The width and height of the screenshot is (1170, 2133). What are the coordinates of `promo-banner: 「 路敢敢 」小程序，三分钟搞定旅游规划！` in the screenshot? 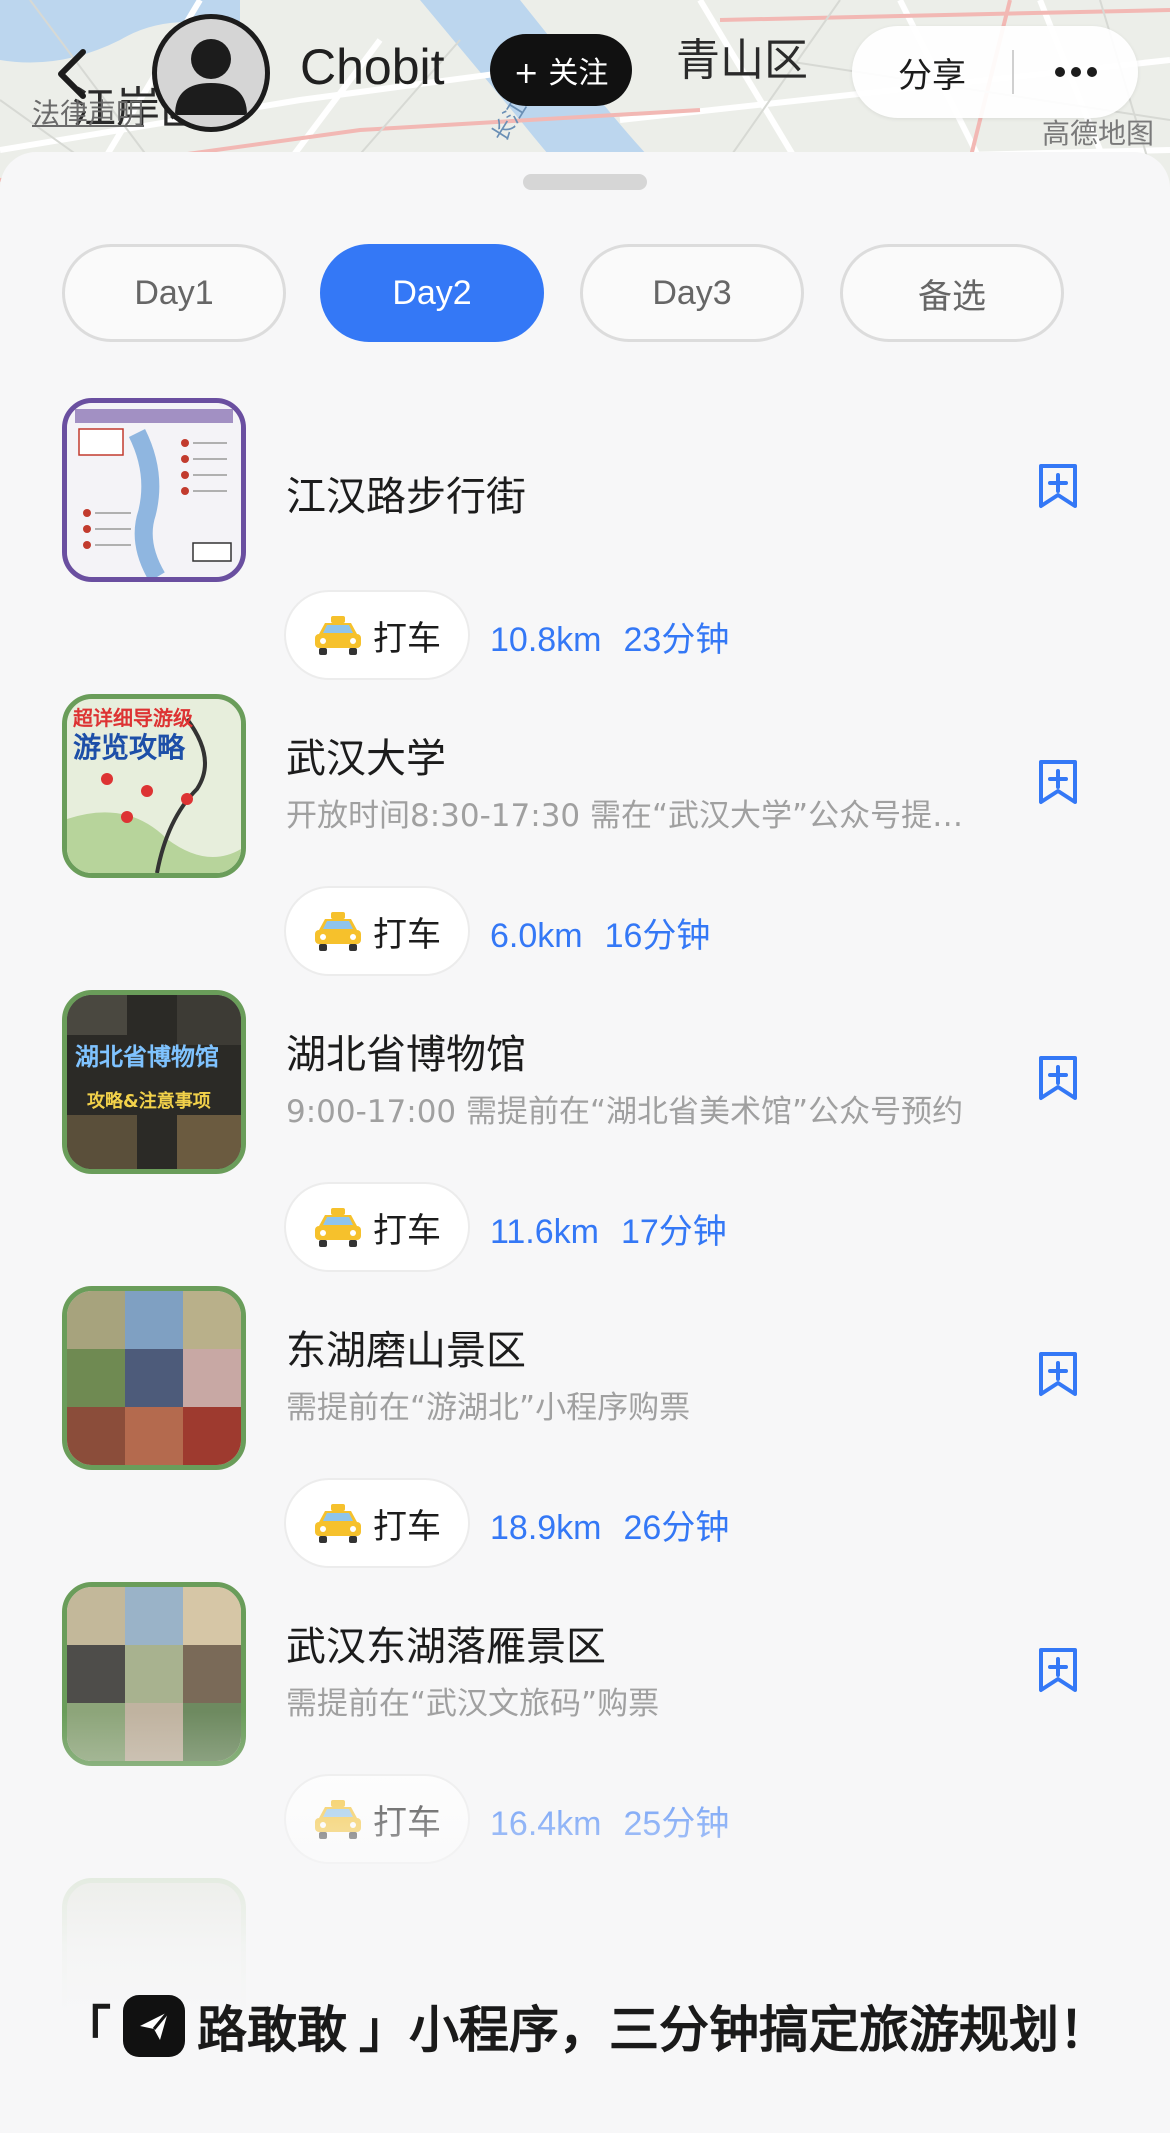 It's located at (585, 2026).